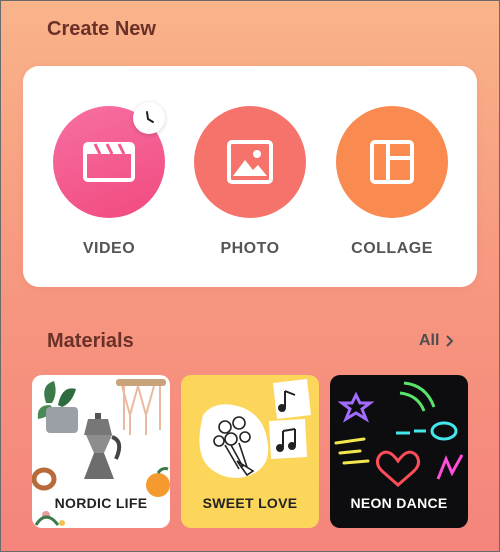  I want to click on photo-button: PHOTO, so click(250, 181).